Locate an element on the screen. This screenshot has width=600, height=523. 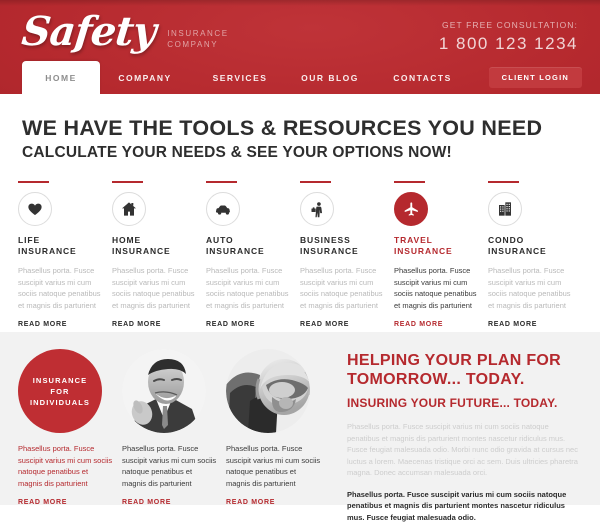
nav-item-services: SERVICES is located at coordinates (240, 77).